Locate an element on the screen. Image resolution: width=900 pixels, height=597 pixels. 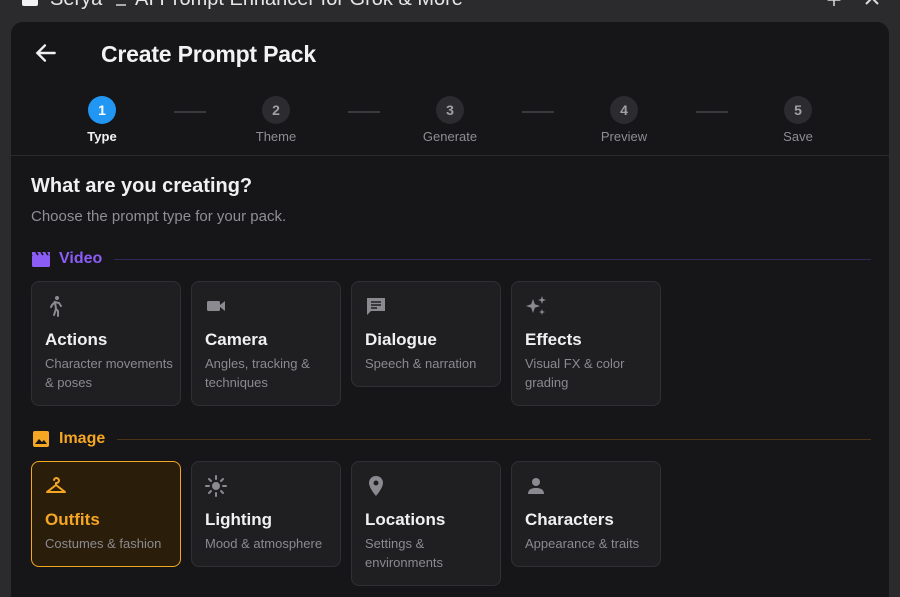
sparkles-icon is located at coordinates (536, 305).